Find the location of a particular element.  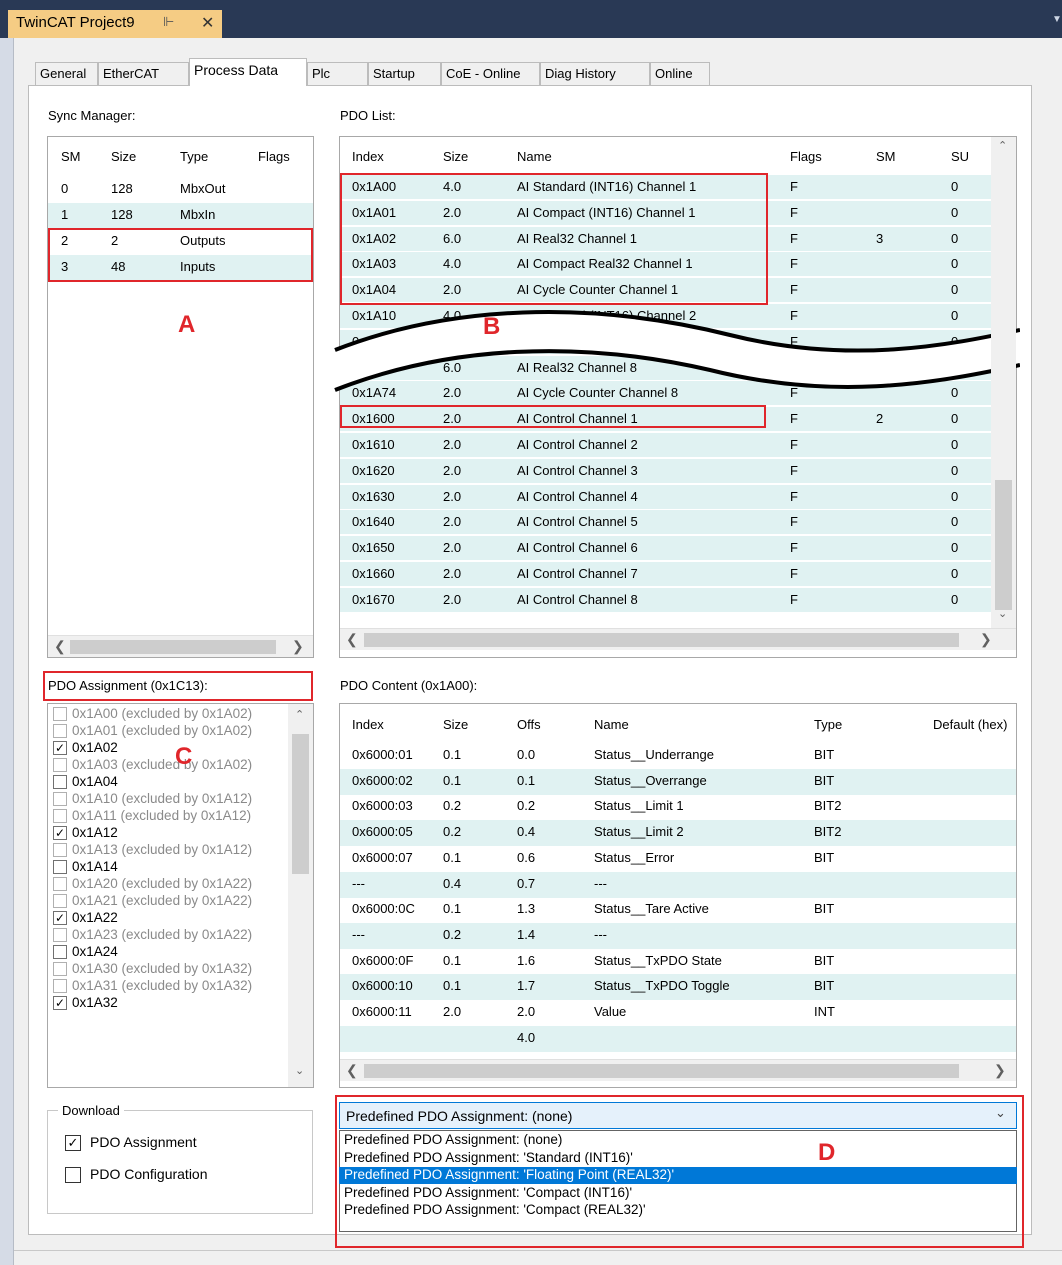

table-row: 0x1640 2.0 AI Control Channel 5 F 0 is located at coordinates (665, 523).